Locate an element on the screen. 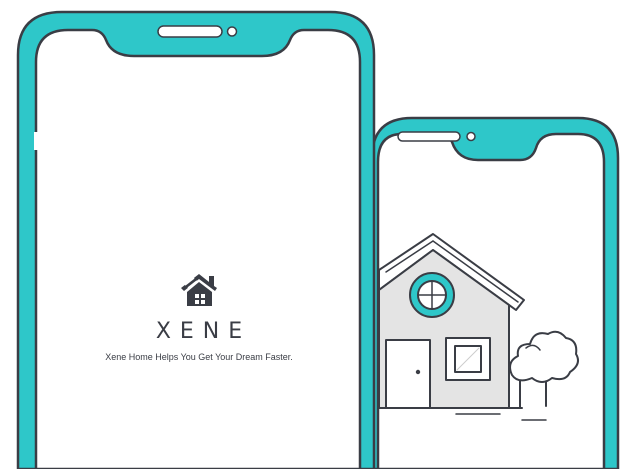  brand-name: XENE is located at coordinates (203, 331).